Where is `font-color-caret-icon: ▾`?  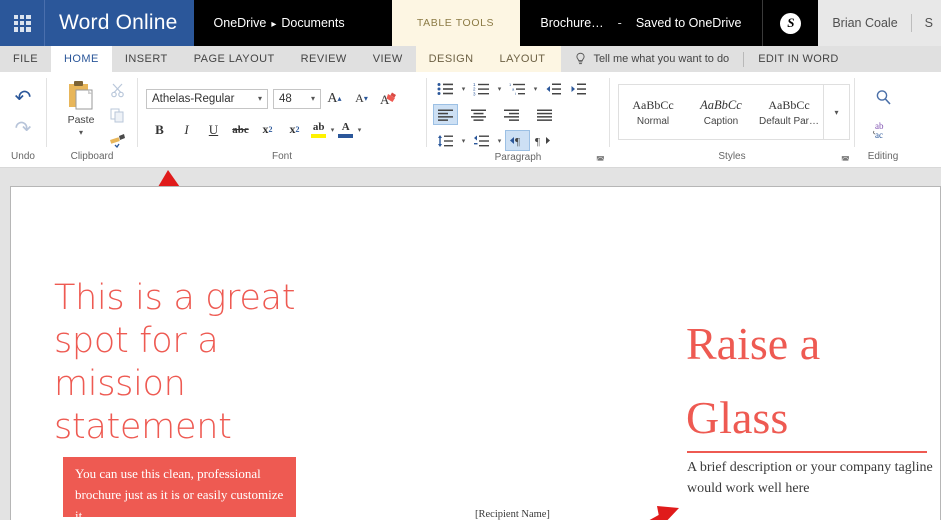 font-color-caret-icon: ▾ is located at coordinates (360, 130).